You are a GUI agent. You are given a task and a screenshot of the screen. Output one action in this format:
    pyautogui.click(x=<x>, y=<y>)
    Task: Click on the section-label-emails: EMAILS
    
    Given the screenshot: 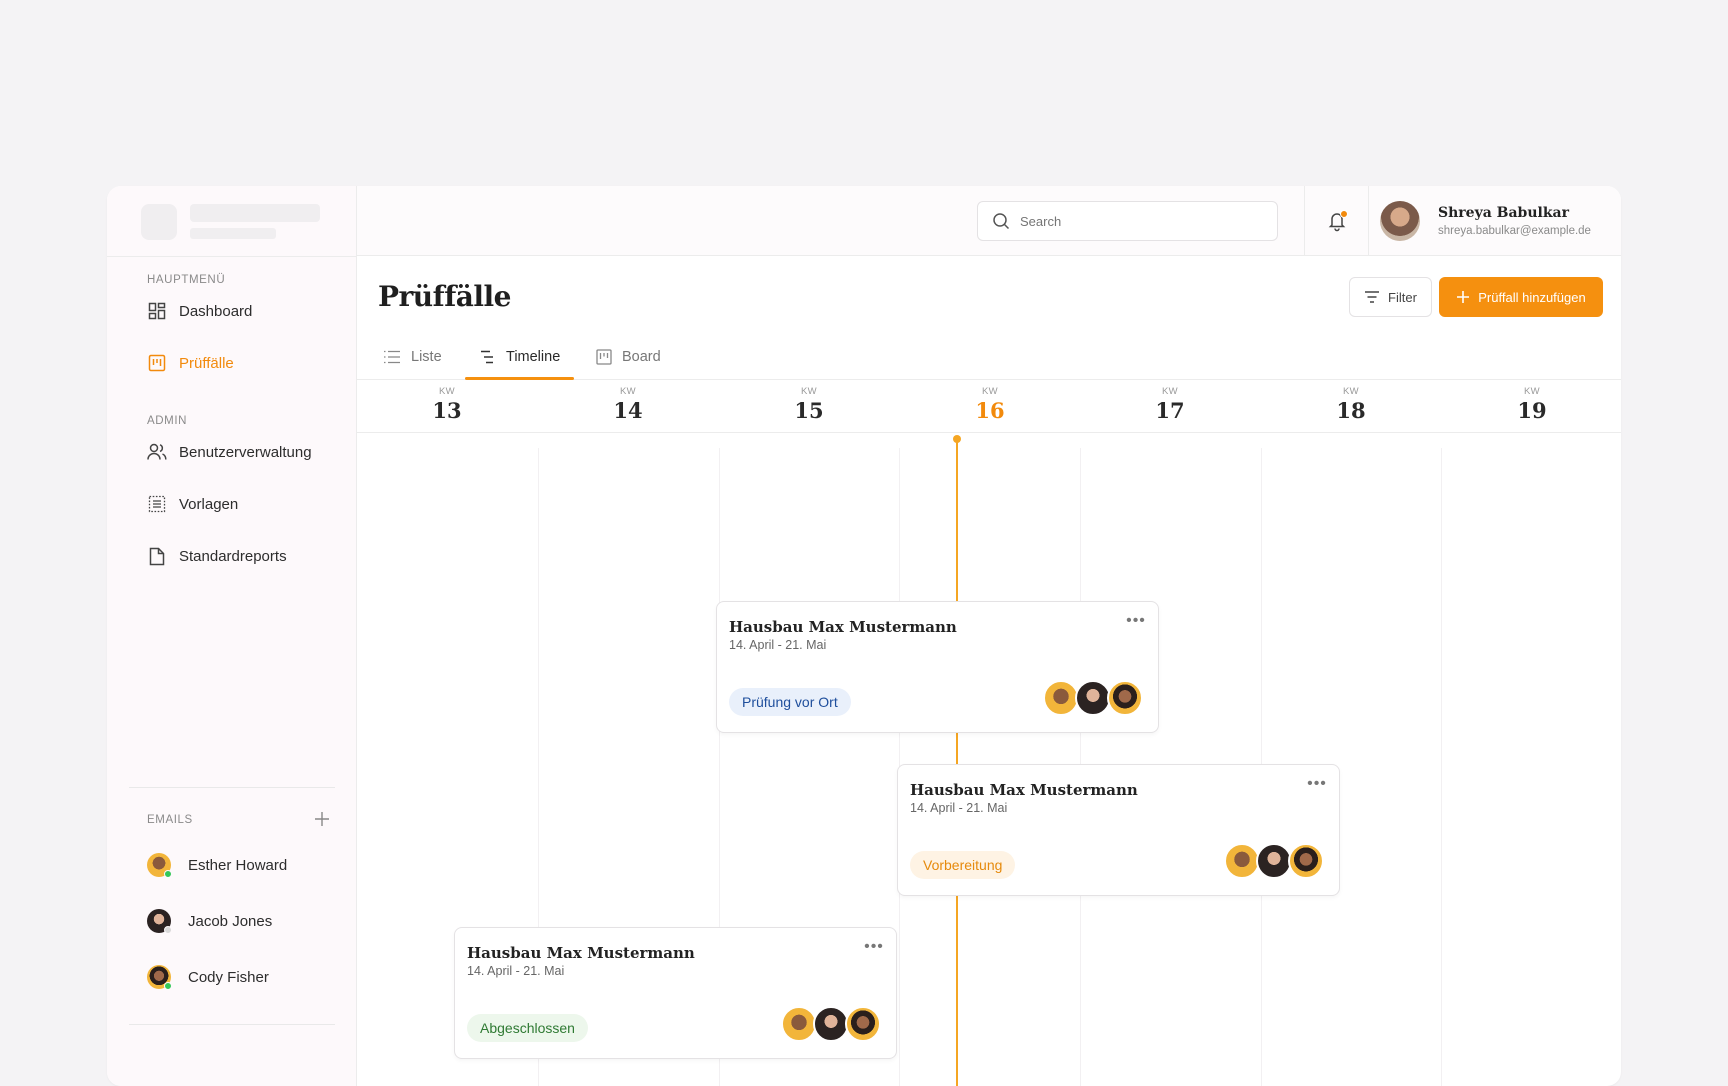 What is the action you would take?
    pyautogui.click(x=170, y=820)
    